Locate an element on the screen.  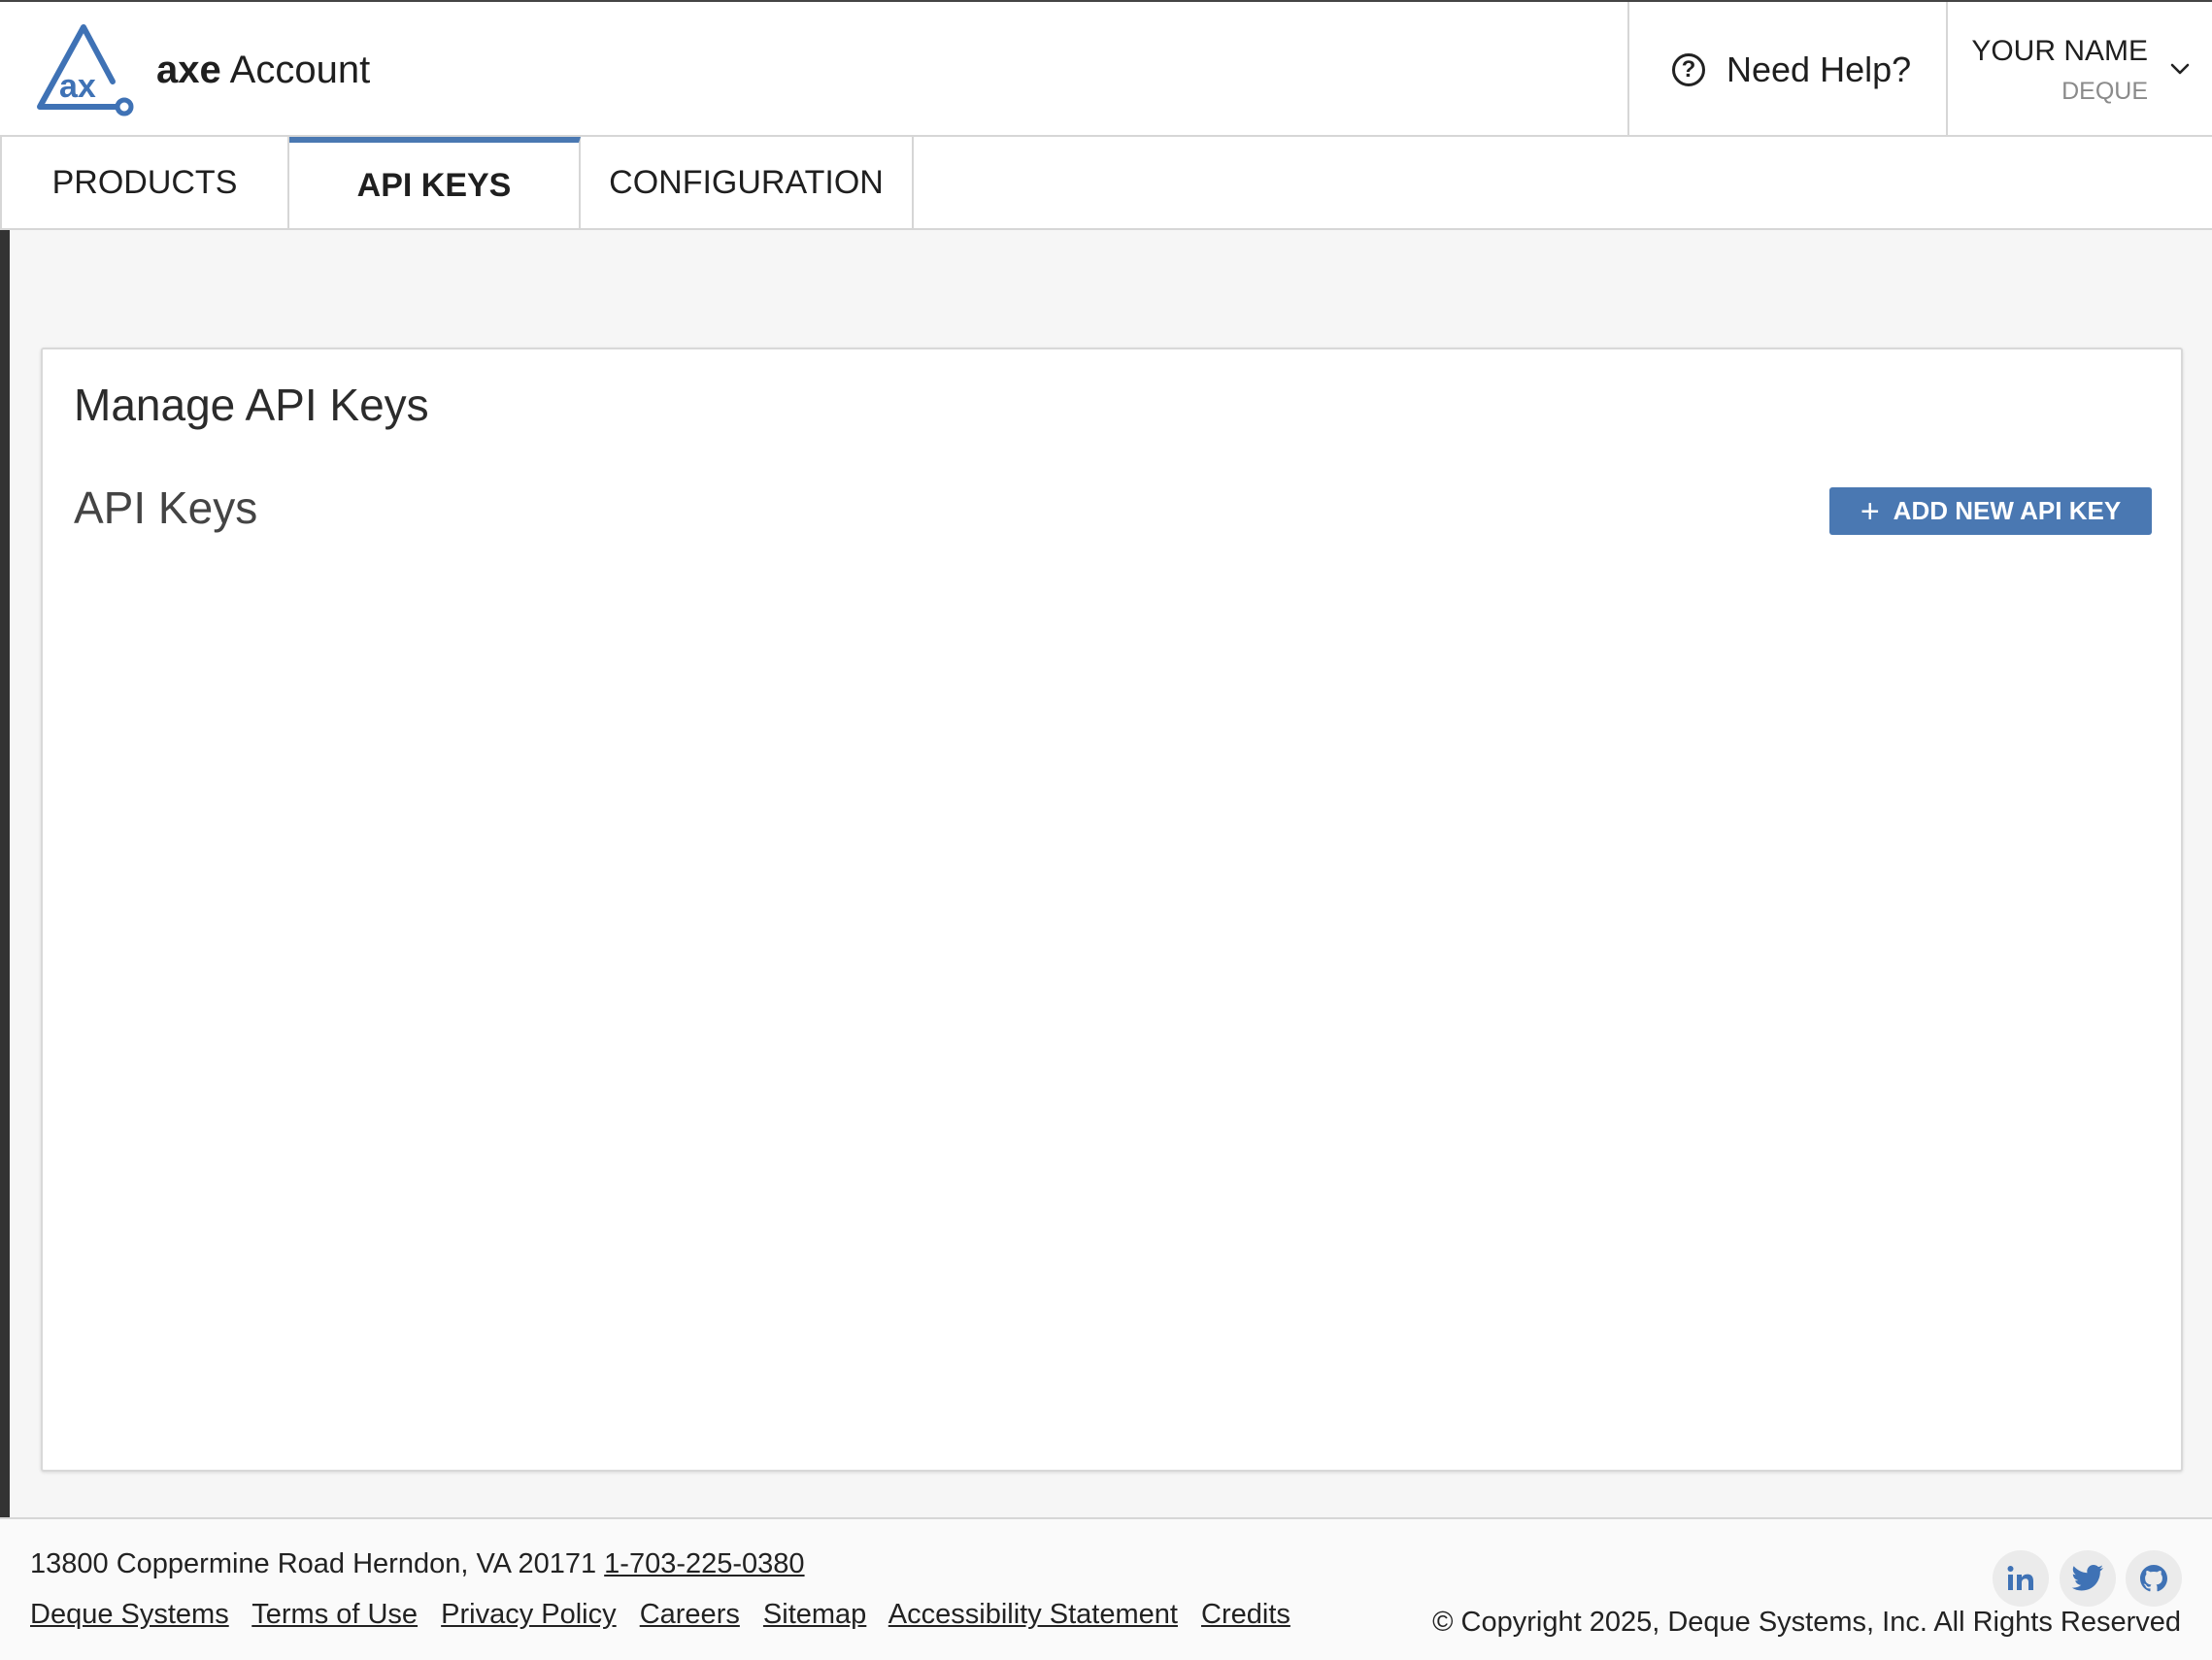
need-help-button: ? Need Help? is located at coordinates (1787, 69).